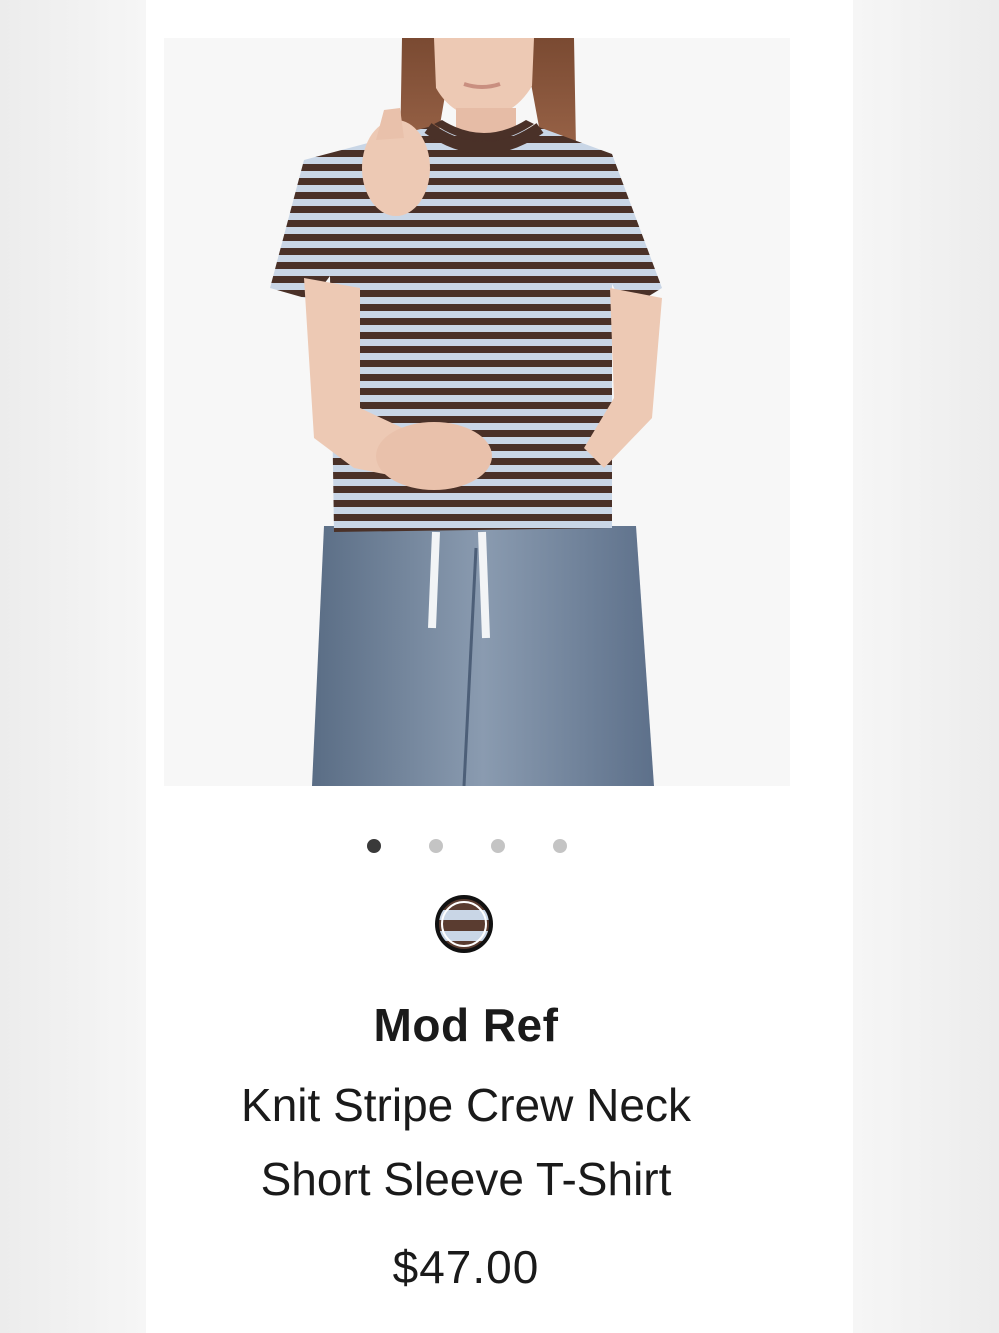 This screenshot has height=1333, width=999. What do you see at coordinates (466, 1105) in the screenshot?
I see `product-title-line-1: Knit Stripe Crew Neck` at bounding box center [466, 1105].